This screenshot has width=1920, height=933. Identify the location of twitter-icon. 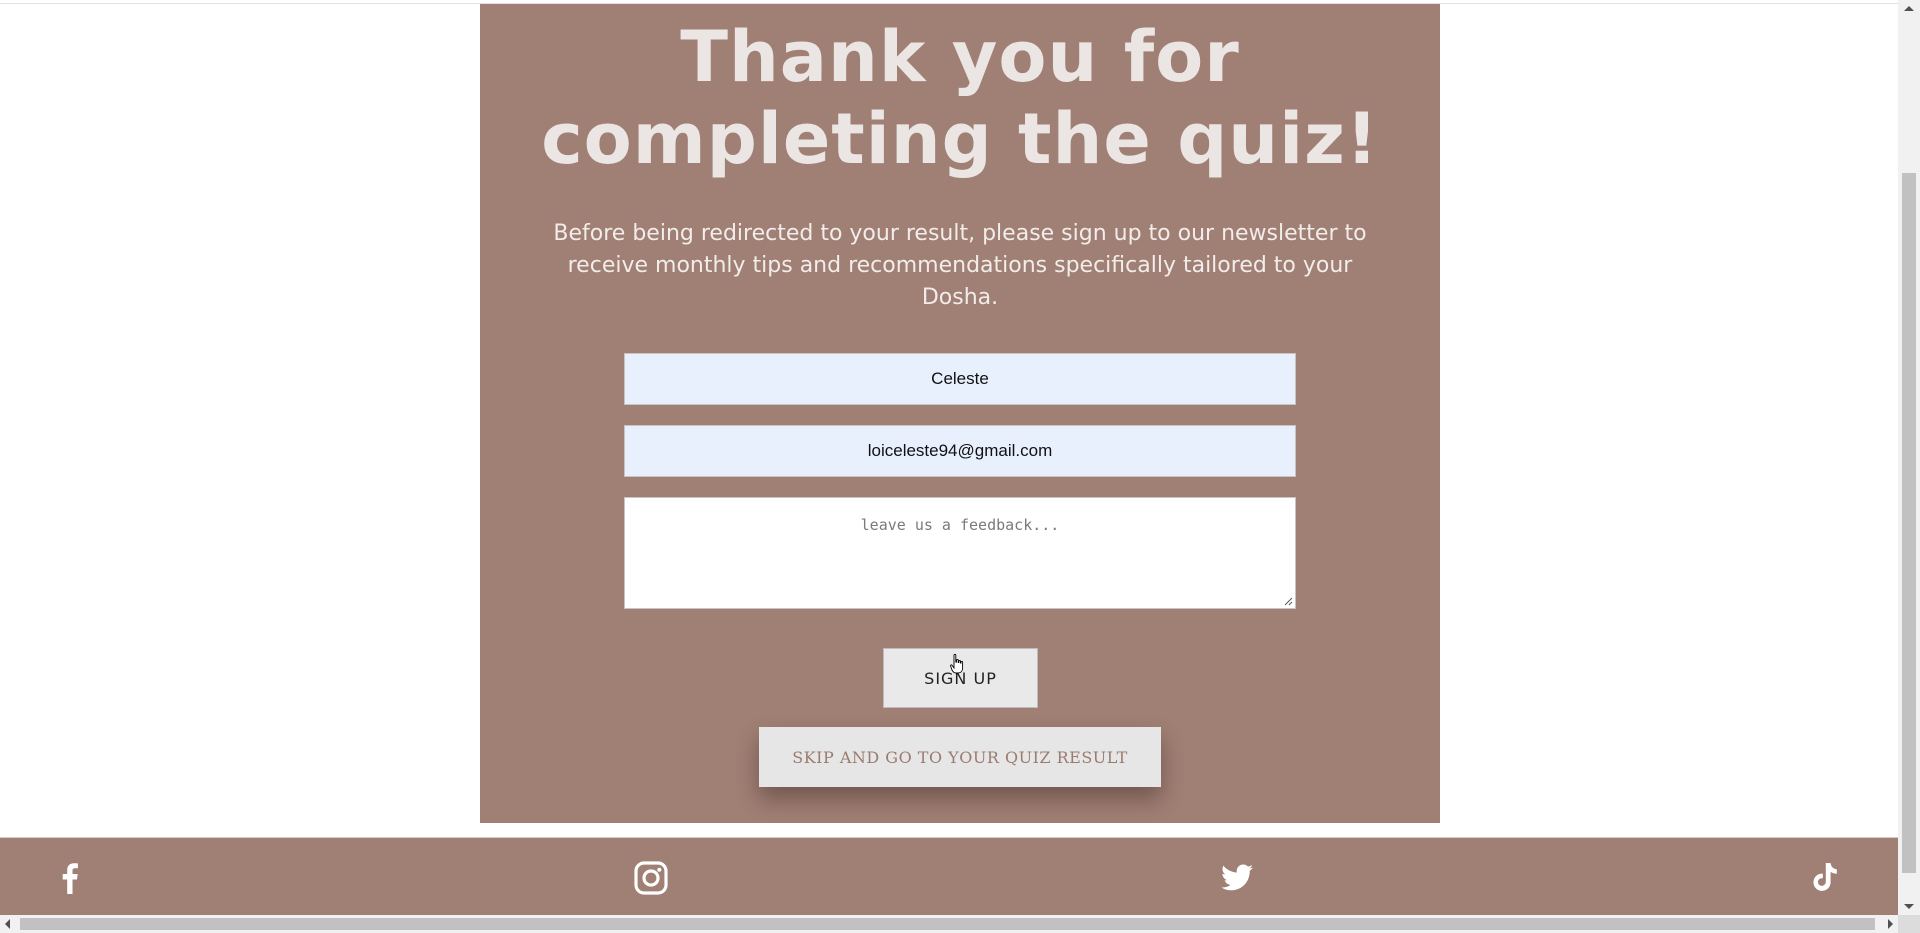
(1237, 878).